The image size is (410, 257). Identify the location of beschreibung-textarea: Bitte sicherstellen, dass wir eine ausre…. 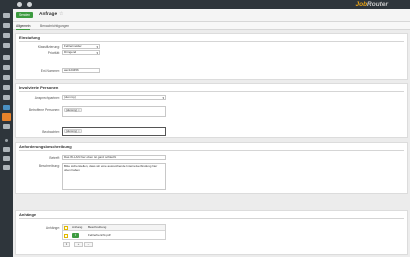
(114, 176).